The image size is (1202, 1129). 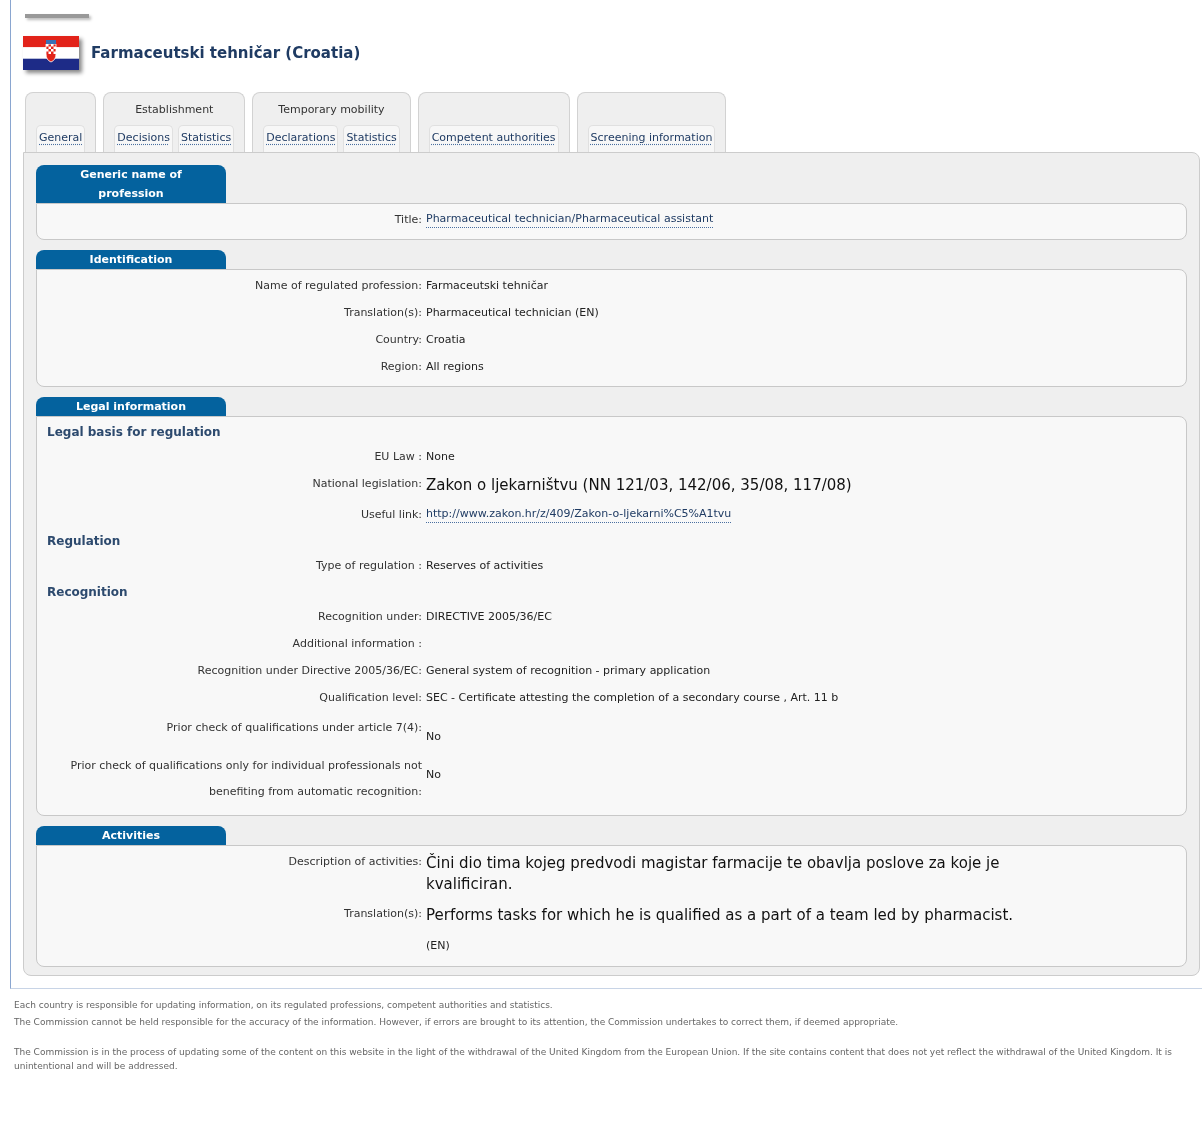 I want to click on disclaimer-text: The Commission cannot be held responsible for the accuracy of the information. However, if errors are brought to its attention, the Commission undertakes to correct them, if deemed appropriate., so click(x=457, y=1022).